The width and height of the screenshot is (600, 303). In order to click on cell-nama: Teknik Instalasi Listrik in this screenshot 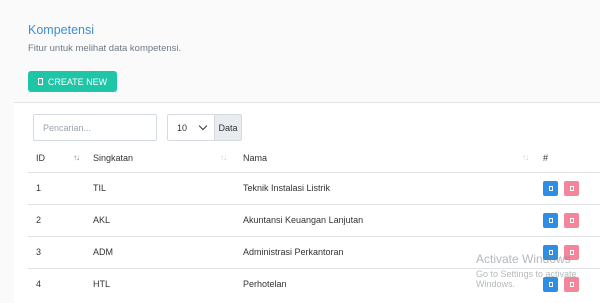, I will do `click(287, 188)`.